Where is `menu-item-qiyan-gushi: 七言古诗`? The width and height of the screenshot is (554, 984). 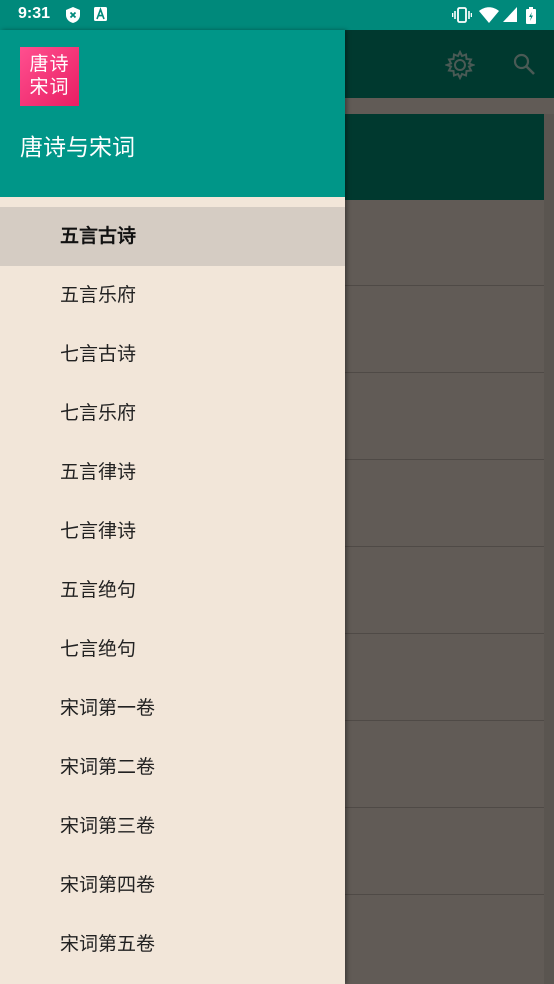
menu-item-qiyan-gushi: 七言古诗 is located at coordinates (172, 354).